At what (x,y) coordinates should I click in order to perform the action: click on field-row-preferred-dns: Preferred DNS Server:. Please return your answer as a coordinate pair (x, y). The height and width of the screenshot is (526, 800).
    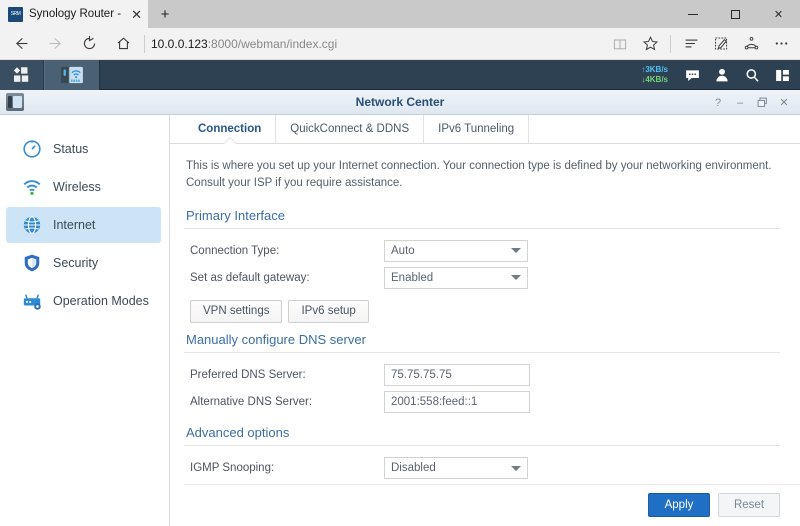
    Looking at the image, I should click on (482, 375).